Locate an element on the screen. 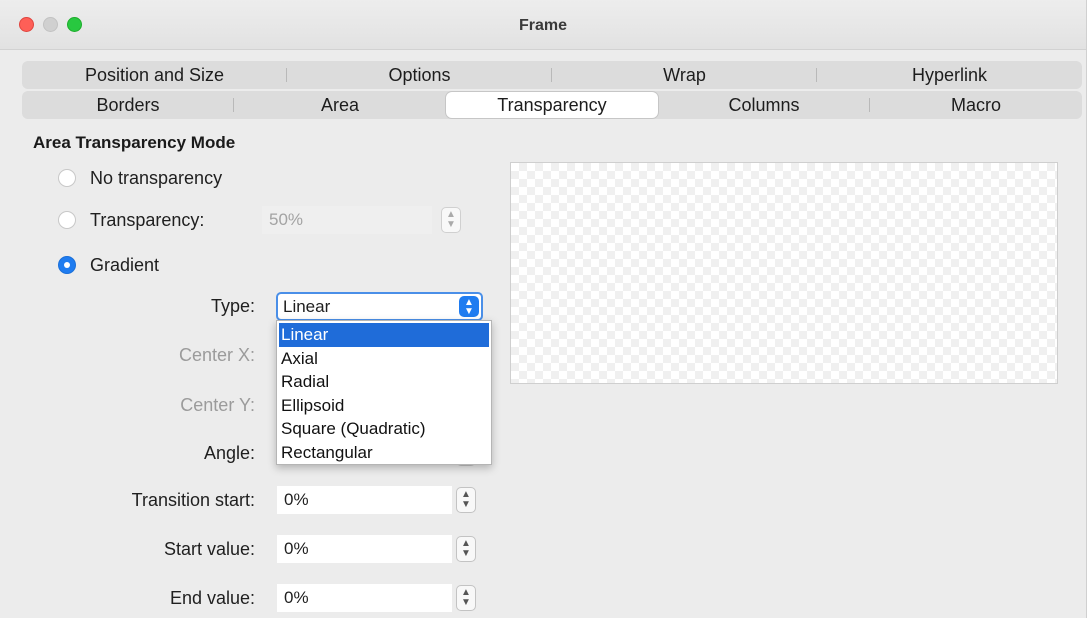 The image size is (1087, 618). chevron-updown-icon: ▲ ▼ is located at coordinates (469, 306).